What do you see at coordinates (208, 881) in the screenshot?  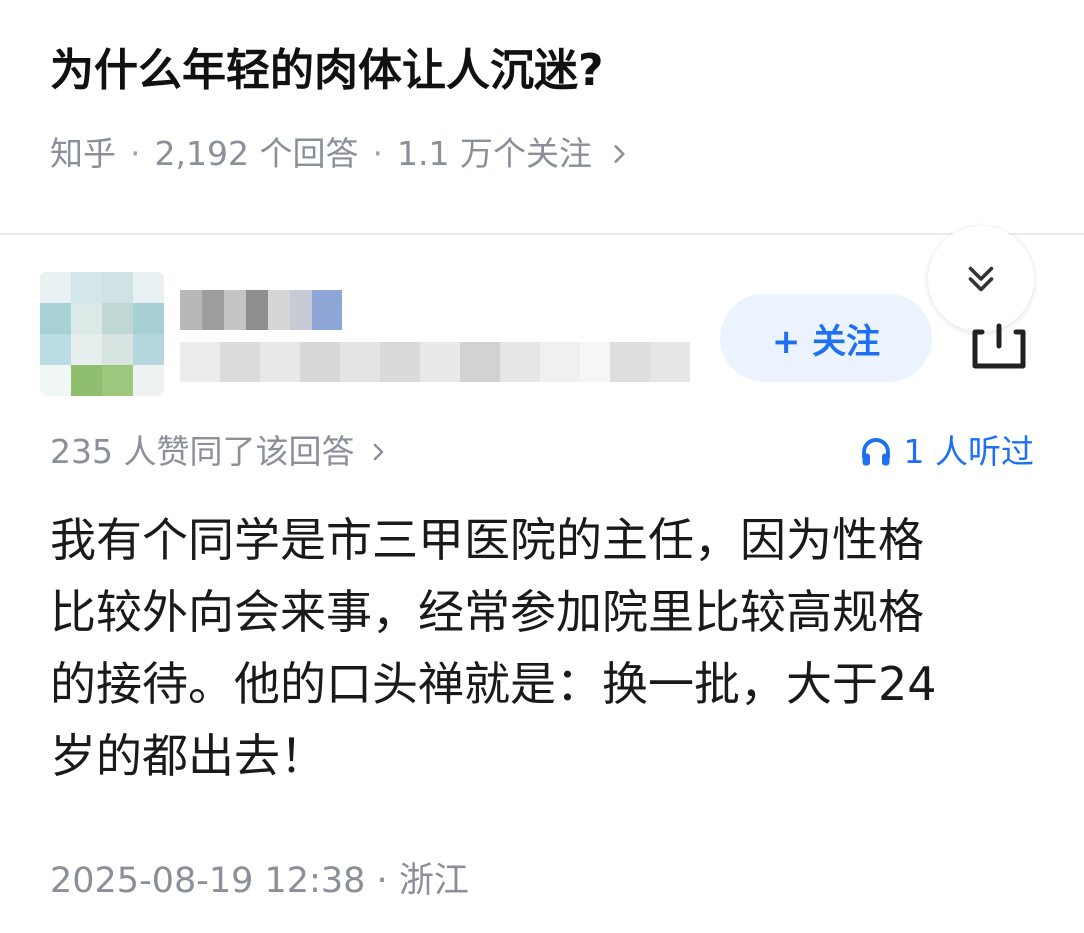 I see `answer-timestamp: 2025-08-19 12:38` at bounding box center [208, 881].